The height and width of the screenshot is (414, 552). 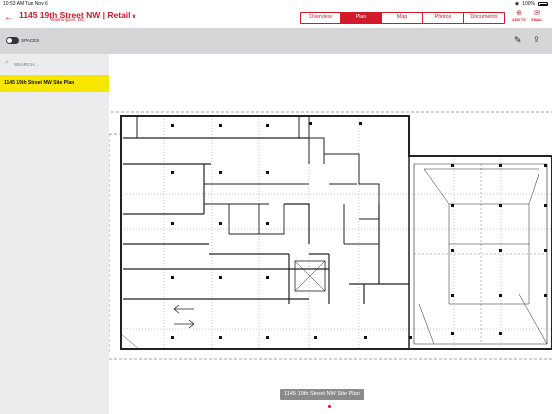 I want to click on plan-caption: 1145 19th Street NW Site Plan, so click(x=322, y=394).